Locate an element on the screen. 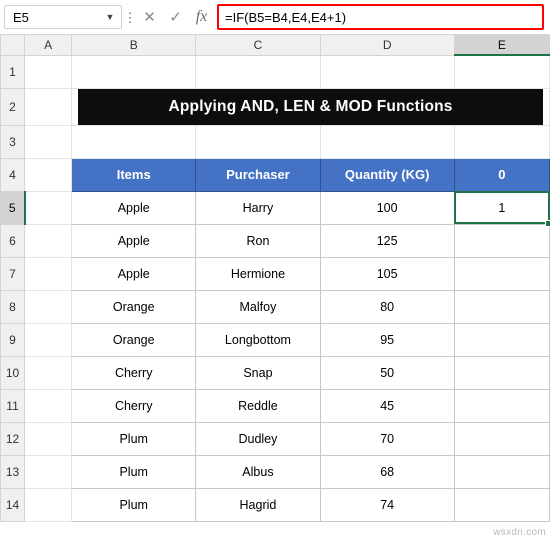 This screenshot has width=550, height=540. cell-c9: Longbottom is located at coordinates (258, 339).